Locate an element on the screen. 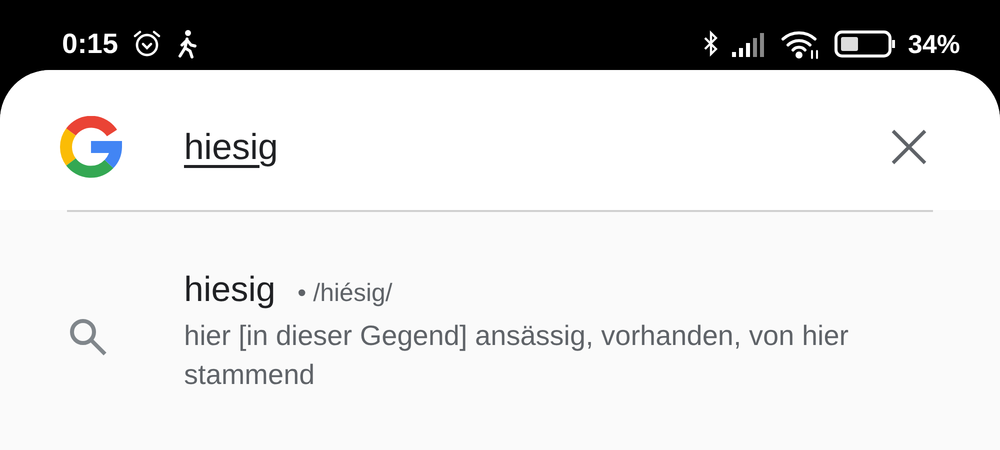  battery-percentage: 34% is located at coordinates (934, 44).